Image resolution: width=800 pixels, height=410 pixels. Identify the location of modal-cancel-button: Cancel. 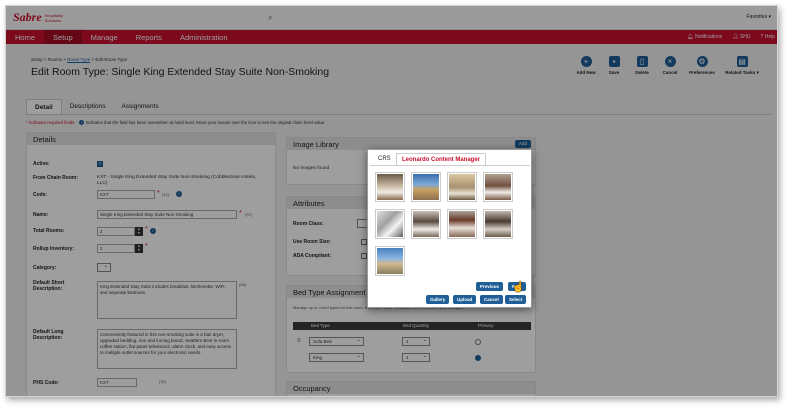
(491, 299).